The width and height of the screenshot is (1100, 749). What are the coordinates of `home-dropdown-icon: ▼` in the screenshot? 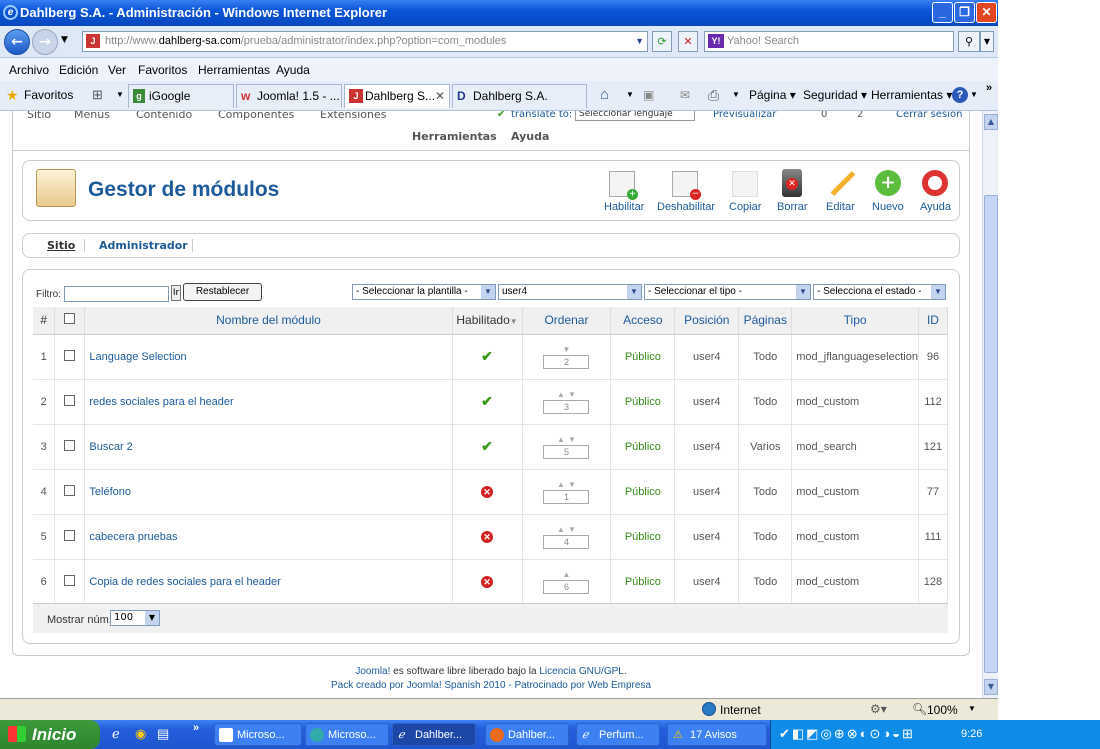 It's located at (630, 94).